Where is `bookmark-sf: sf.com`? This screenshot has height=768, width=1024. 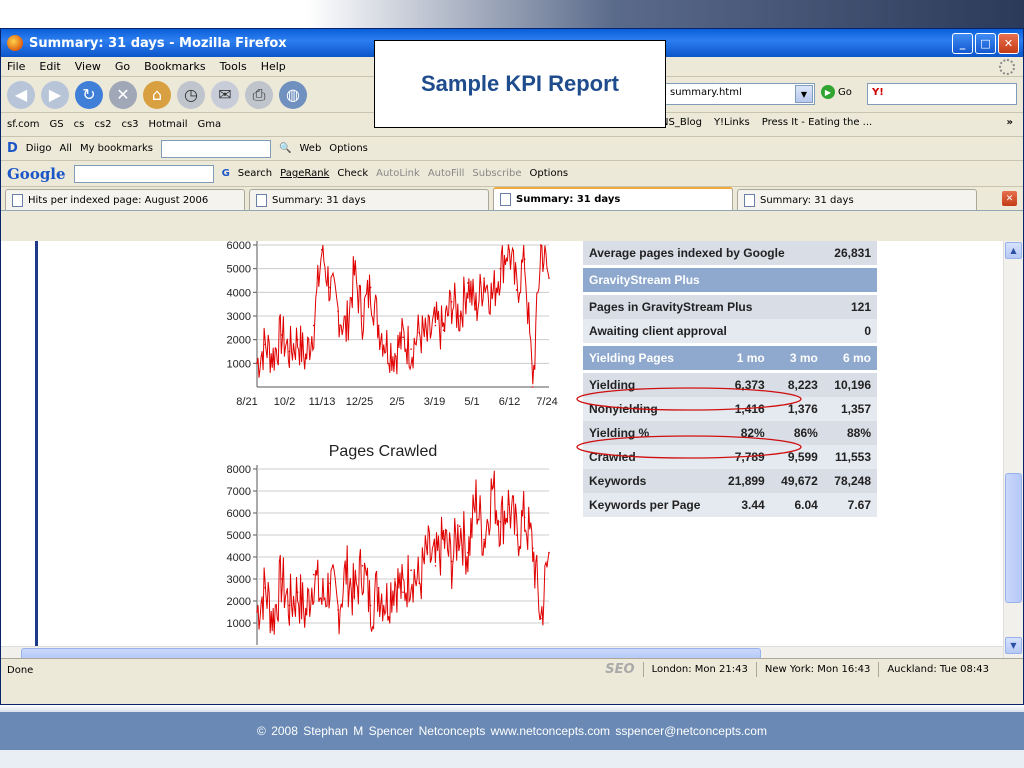 bookmark-sf: sf.com is located at coordinates (23, 124).